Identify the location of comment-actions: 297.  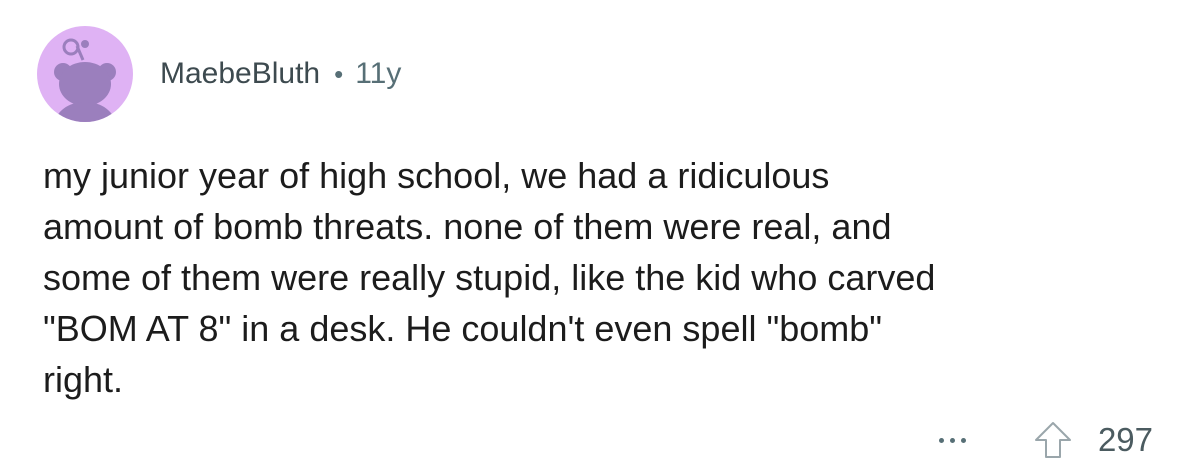
(1040, 440).